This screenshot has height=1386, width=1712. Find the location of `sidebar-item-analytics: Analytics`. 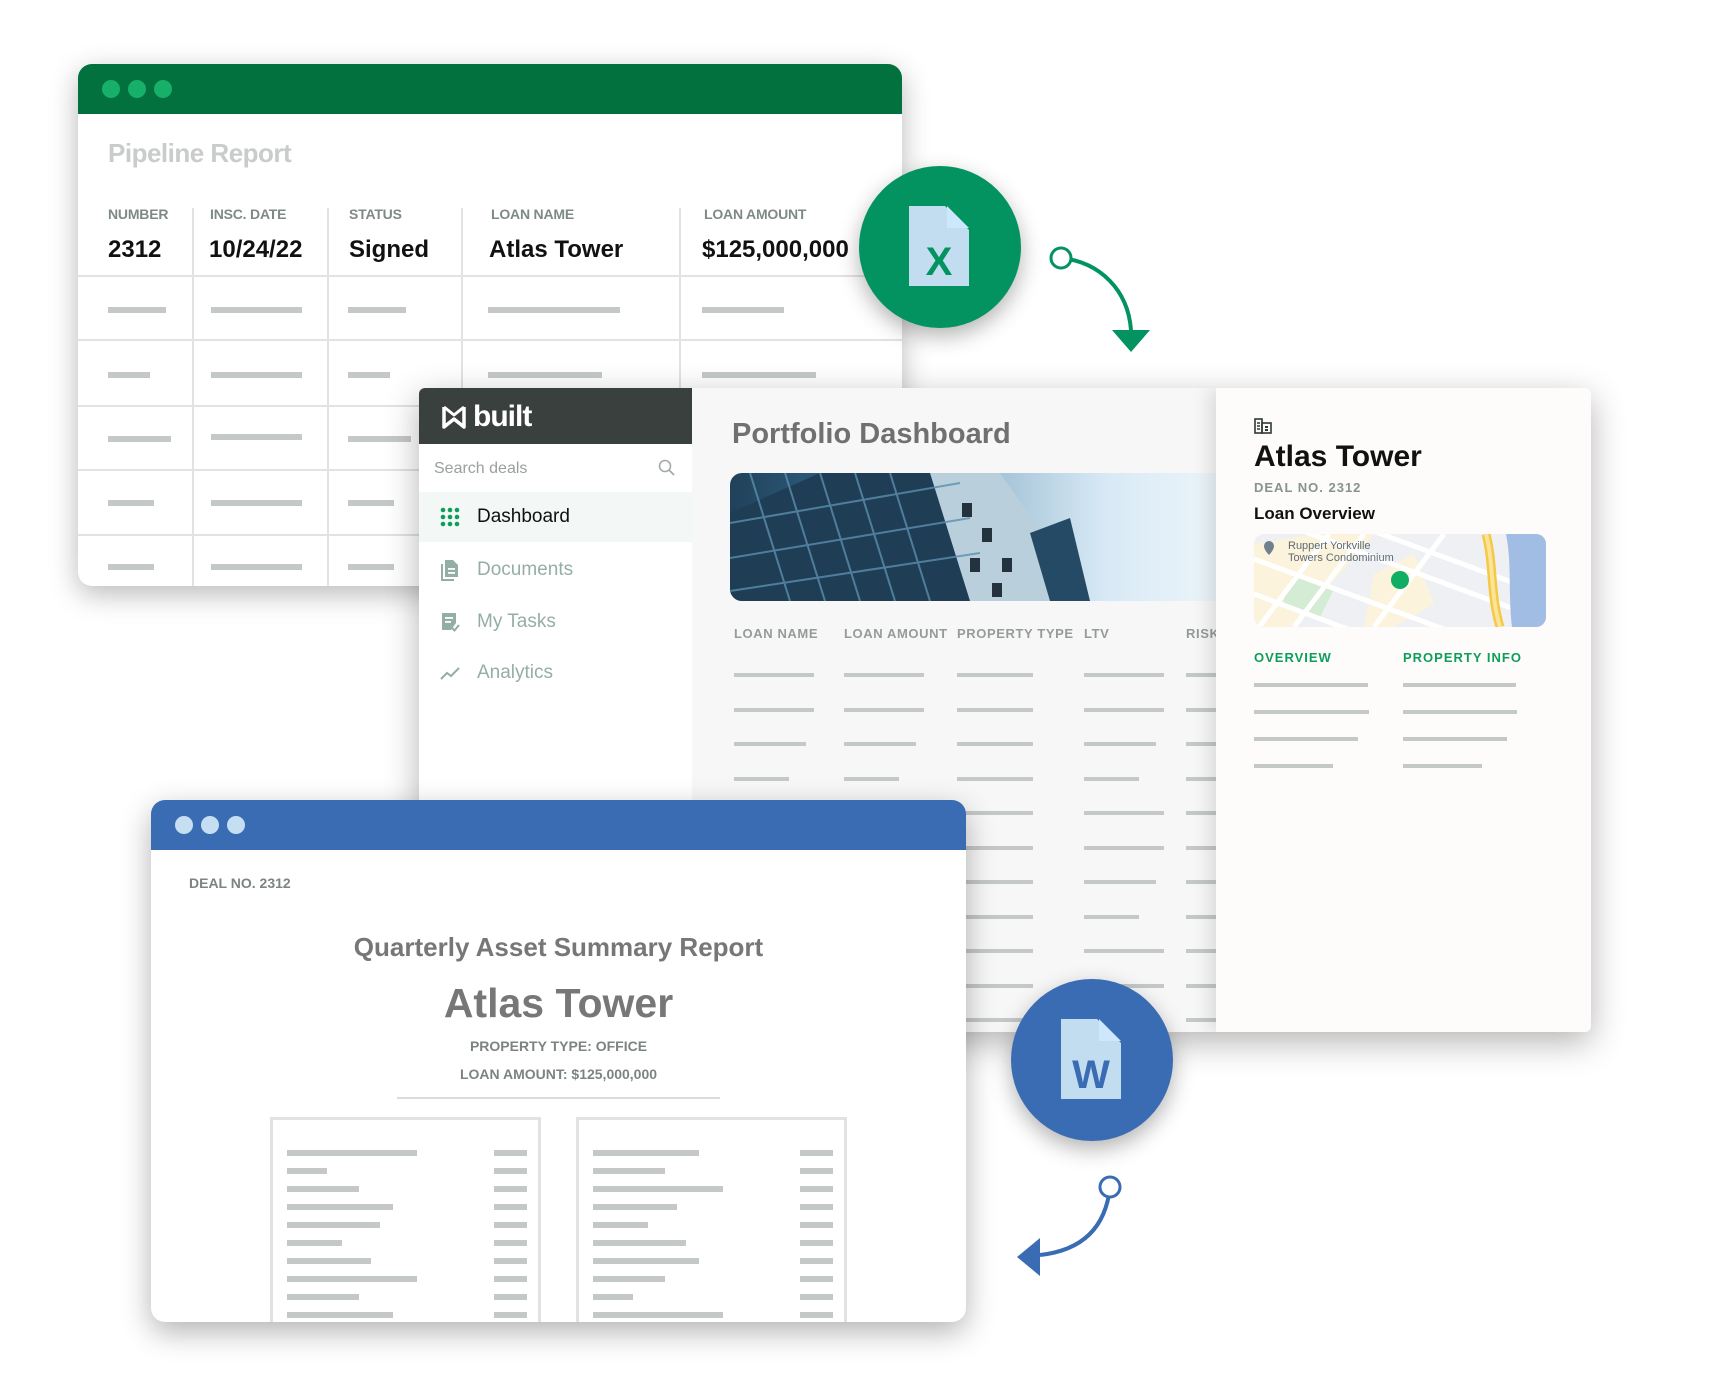

sidebar-item-analytics: Analytics is located at coordinates (555, 673).